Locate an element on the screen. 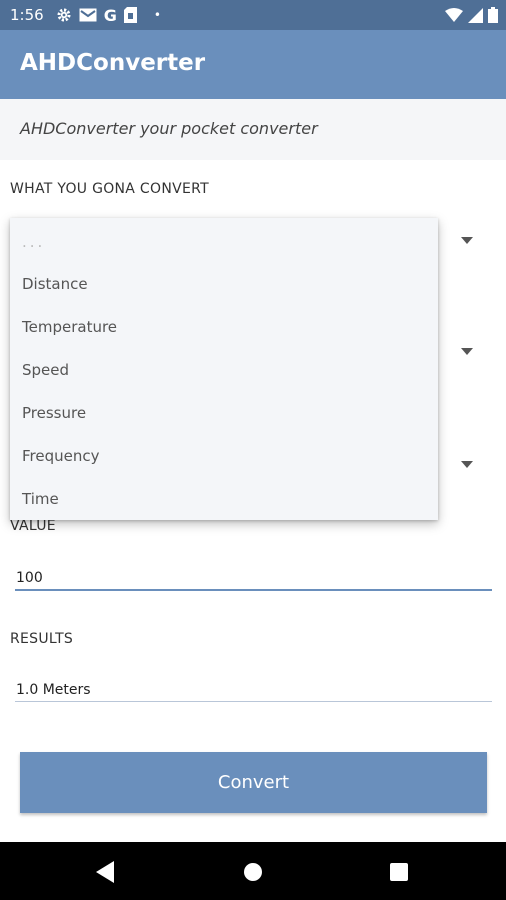  dropdown-option-pressure: Pressure is located at coordinates (54, 413).